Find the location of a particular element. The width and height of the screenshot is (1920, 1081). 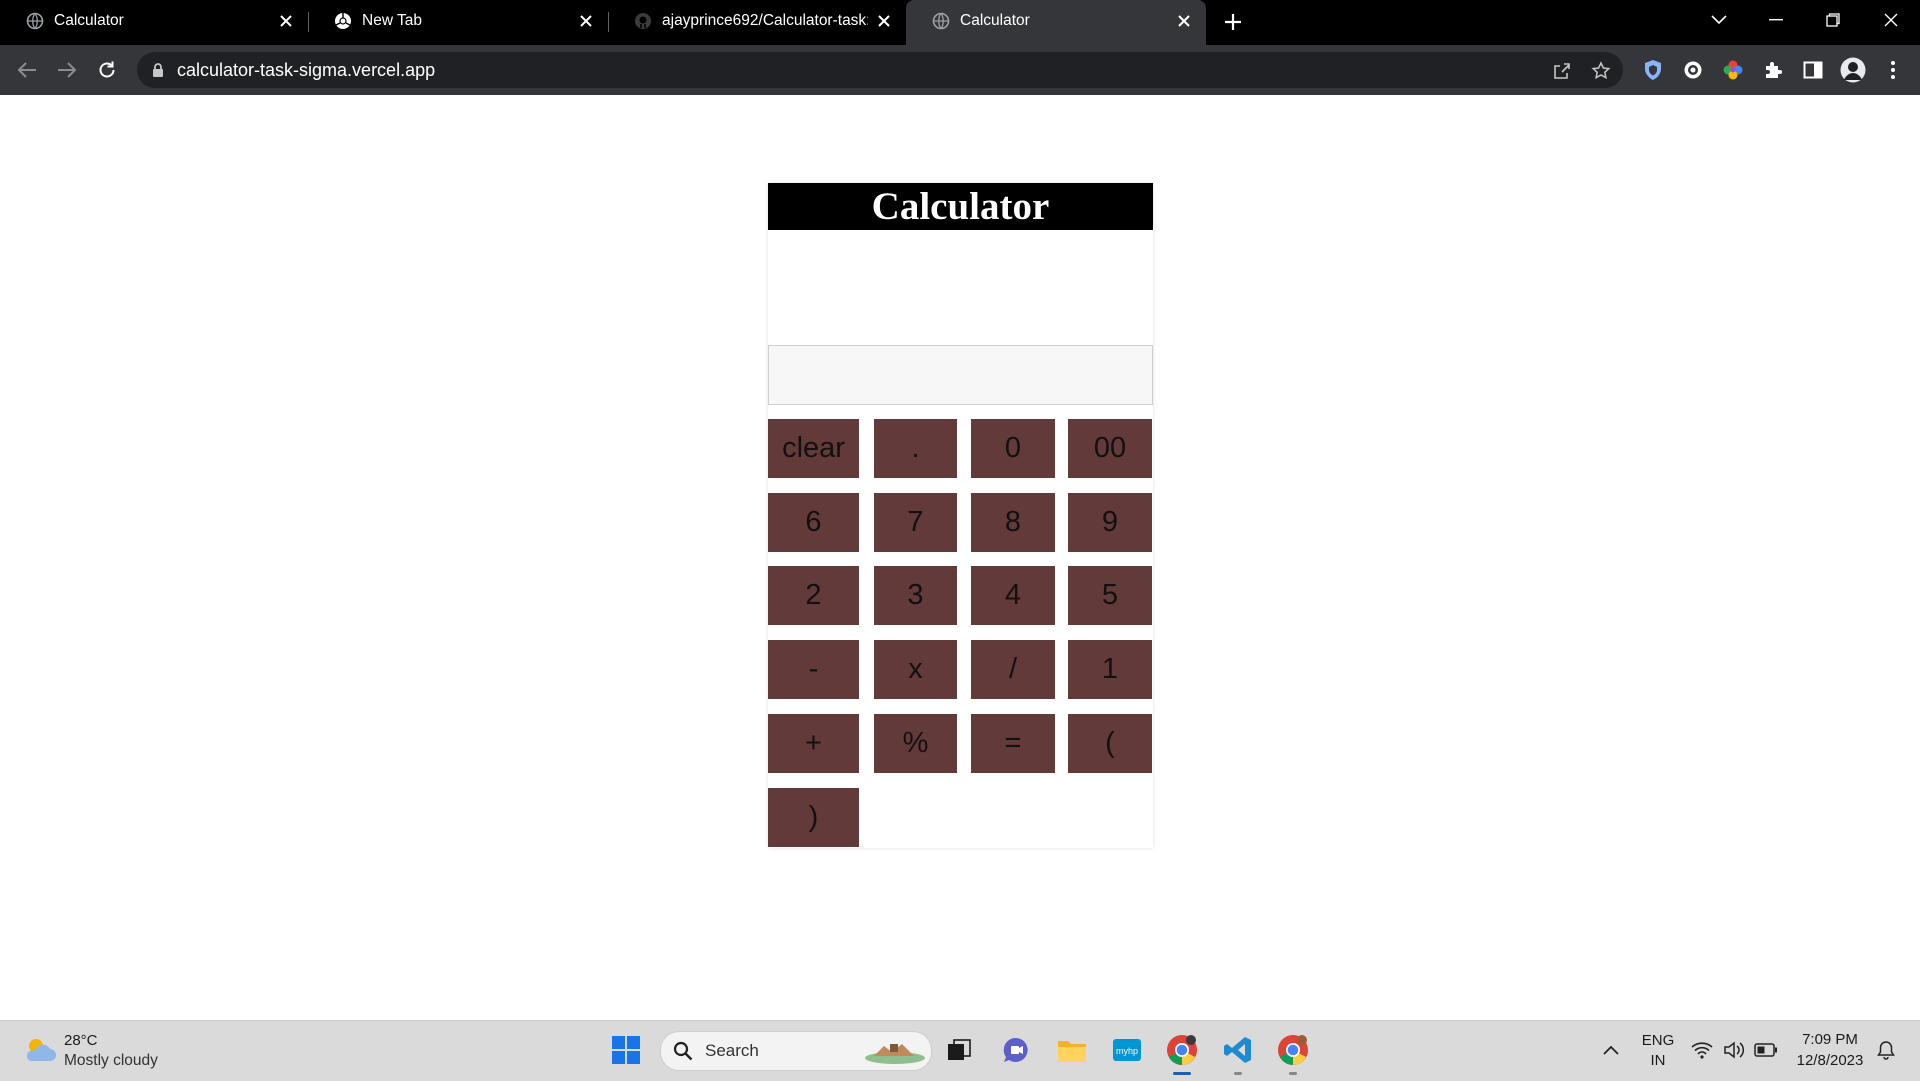

digit-5-button: 5 is located at coordinates (1110, 595).